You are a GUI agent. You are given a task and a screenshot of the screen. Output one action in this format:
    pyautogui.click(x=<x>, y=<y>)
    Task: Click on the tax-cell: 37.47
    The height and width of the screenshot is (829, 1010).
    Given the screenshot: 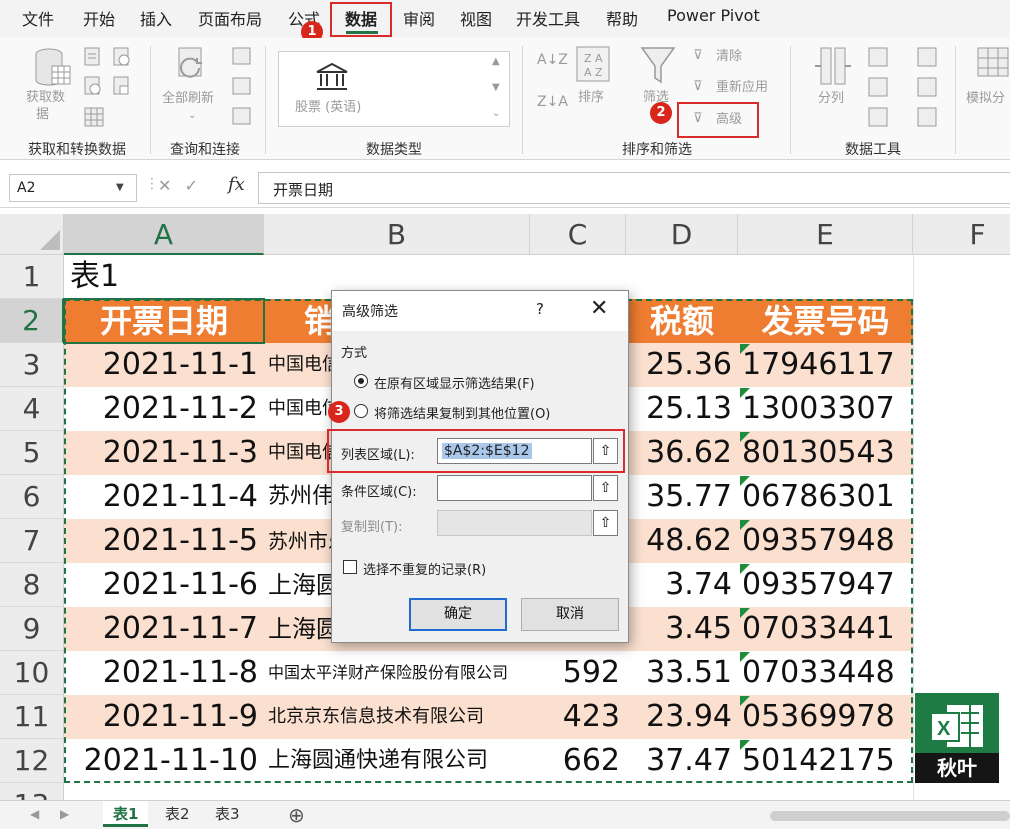 What is the action you would take?
    pyautogui.click(x=682, y=761)
    